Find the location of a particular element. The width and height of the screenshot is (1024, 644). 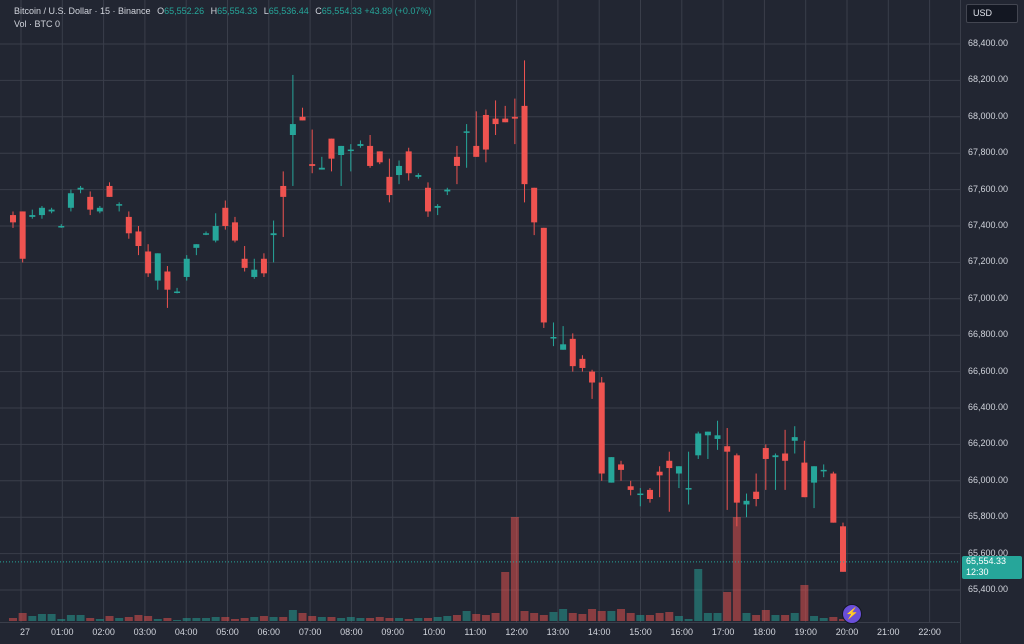

lightning-bolt-icon: ⚡ is located at coordinates (852, 614).